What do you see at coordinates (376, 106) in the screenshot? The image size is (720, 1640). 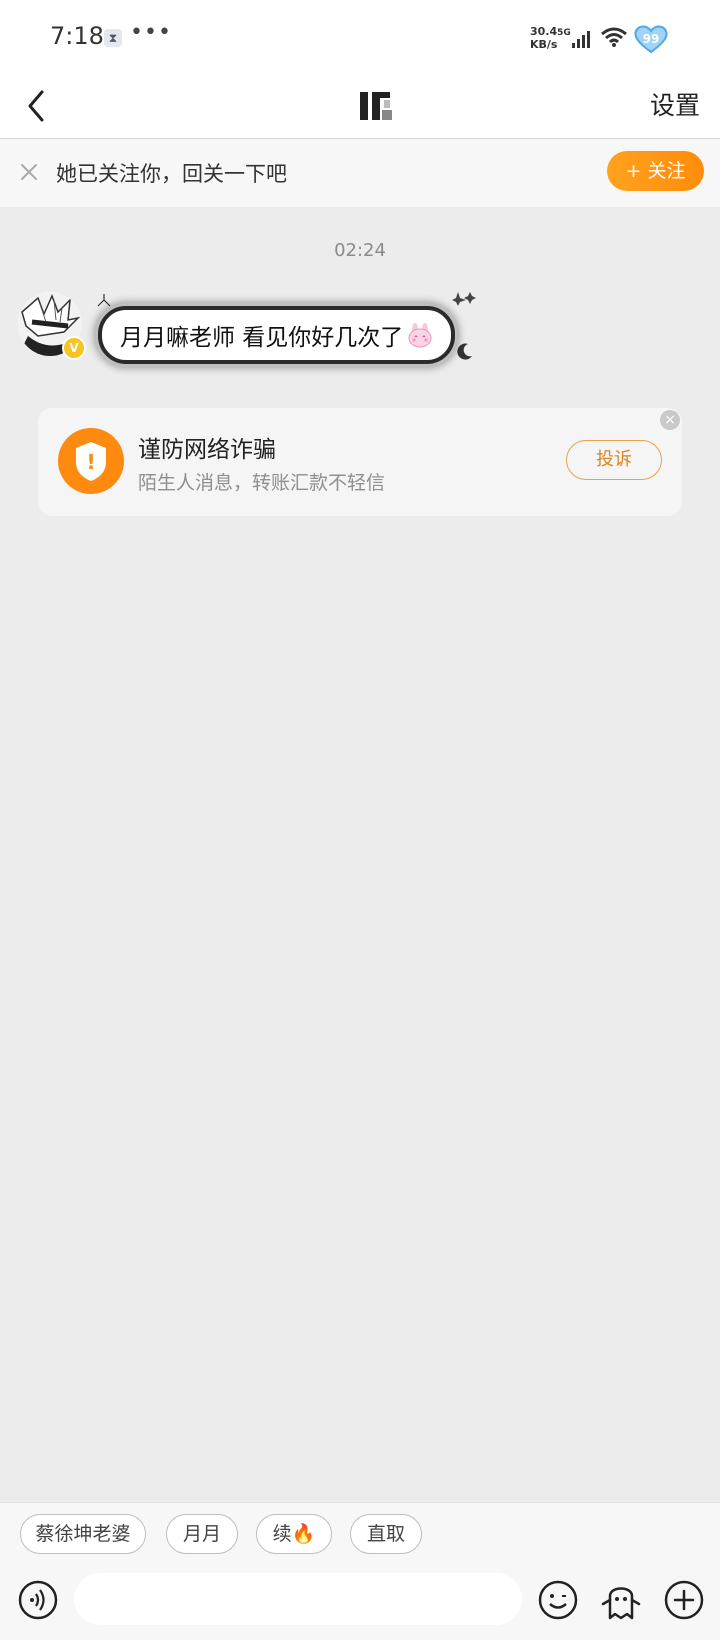 I see `chat-title-redacted` at bounding box center [376, 106].